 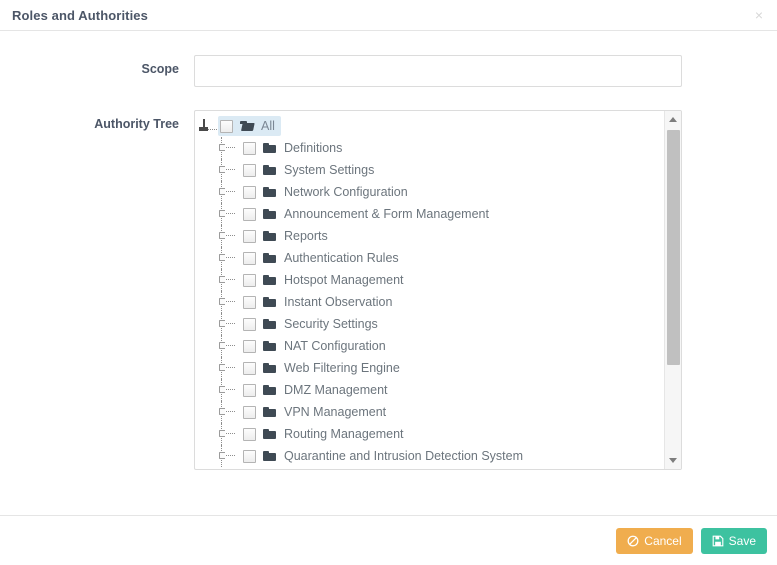 I want to click on tree-node: Network Configuration, so click(x=429, y=192).